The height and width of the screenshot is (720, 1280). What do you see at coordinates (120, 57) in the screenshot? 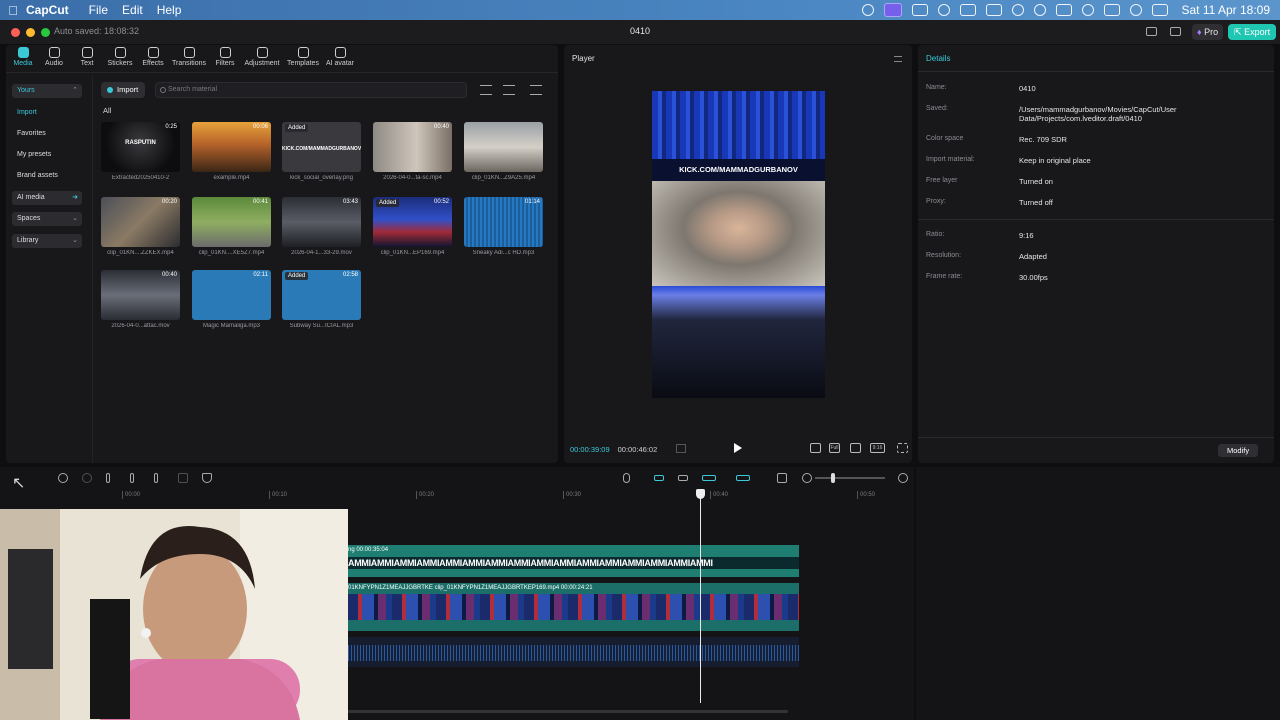
I see `tab-stickers: Stickers` at bounding box center [120, 57].